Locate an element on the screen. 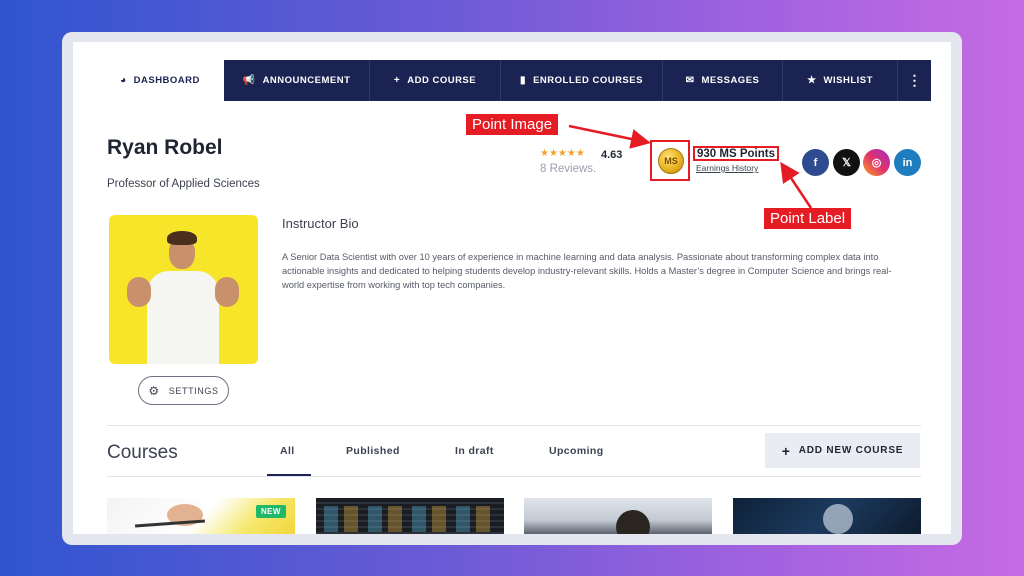  point-image-callout: Point Image is located at coordinates (512, 124).